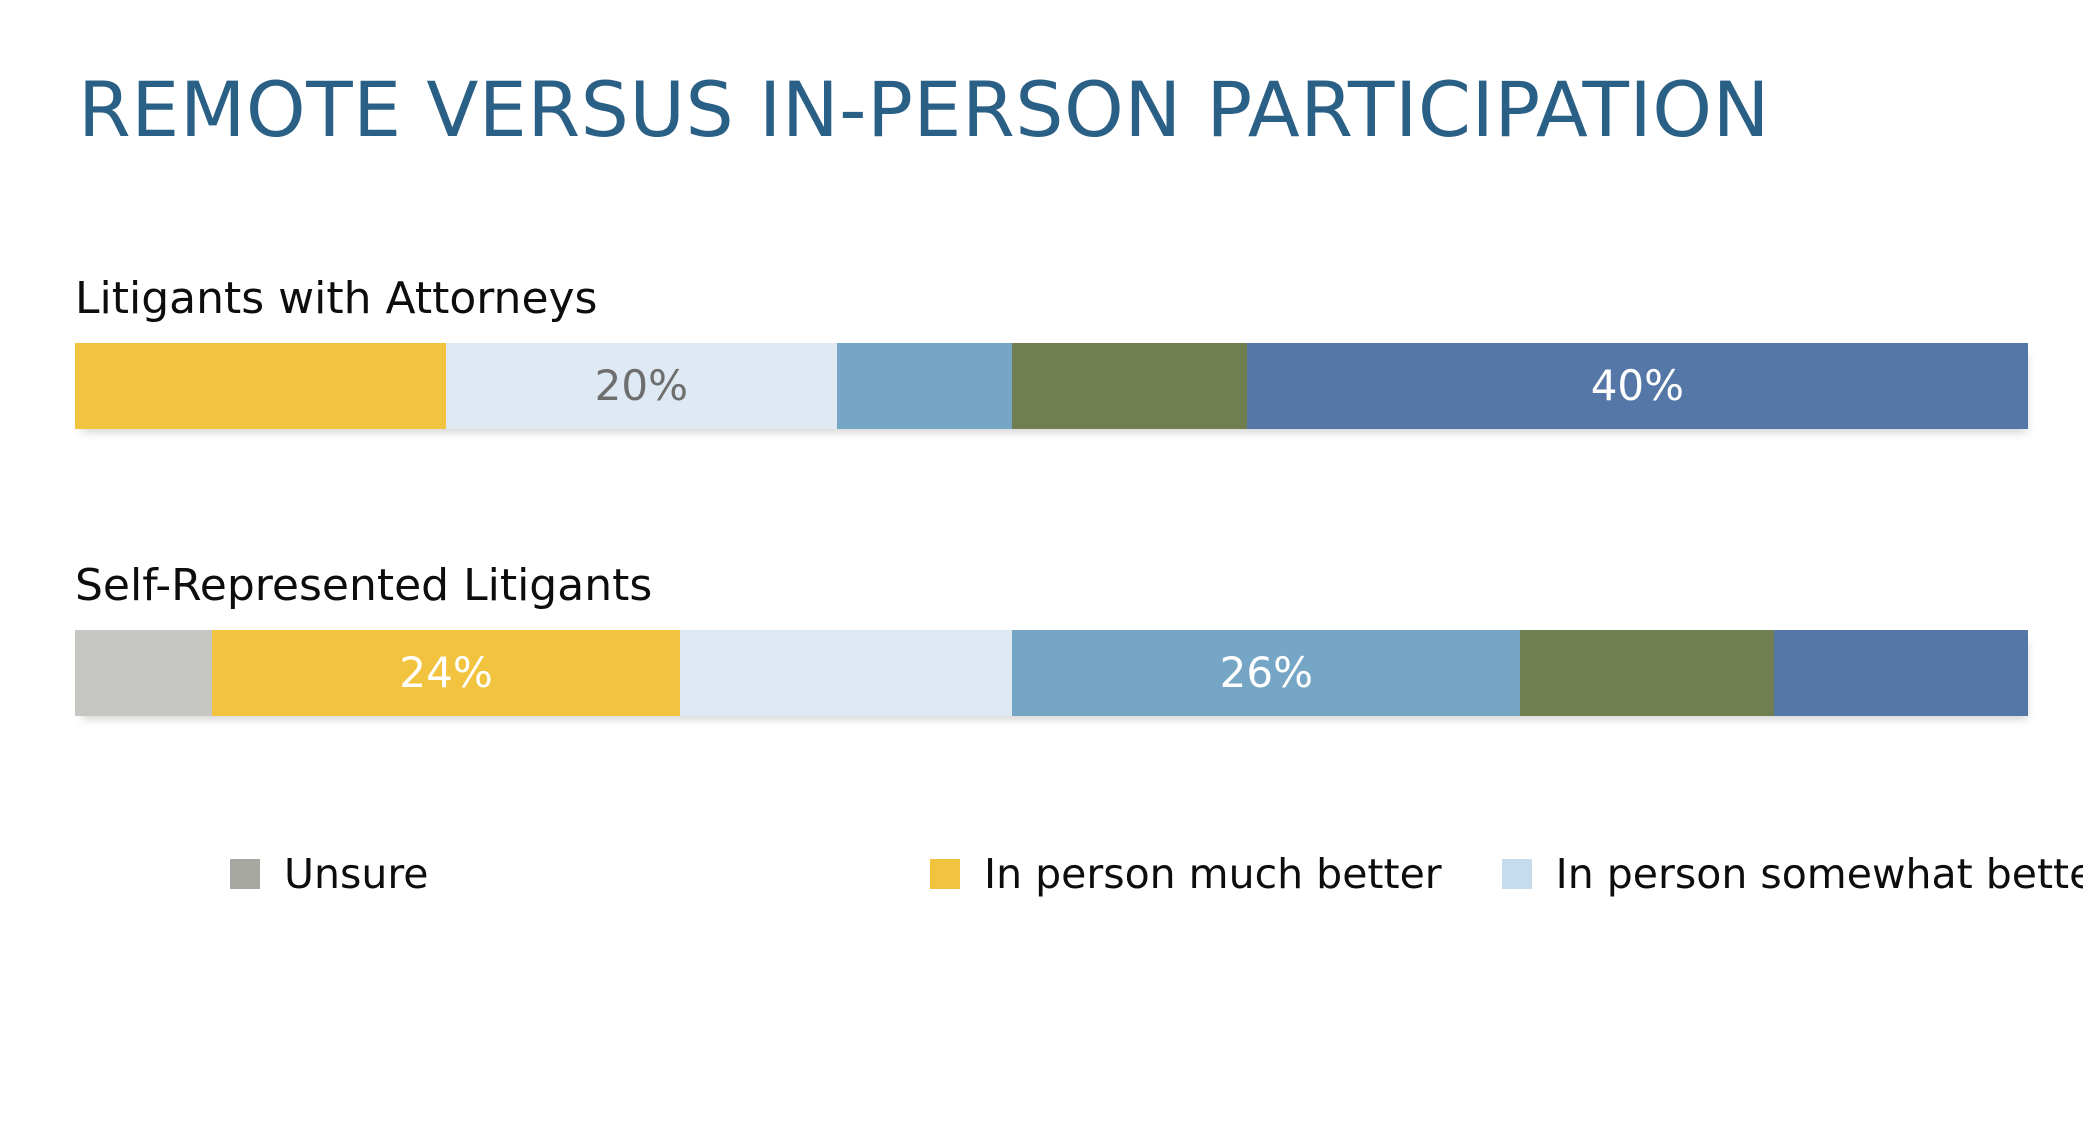 The height and width of the screenshot is (1144, 2083). What do you see at coordinates (336, 298) in the screenshot?
I see `bar-category-label: Litigants with Attorneys` at bounding box center [336, 298].